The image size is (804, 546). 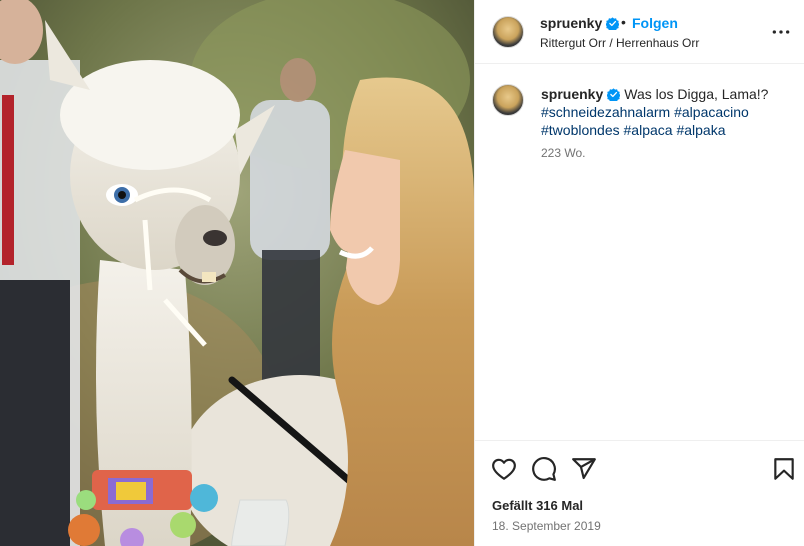 I want to click on location-link: Rittergut Orr / Herrenhaus Orr, so click(x=619, y=43).